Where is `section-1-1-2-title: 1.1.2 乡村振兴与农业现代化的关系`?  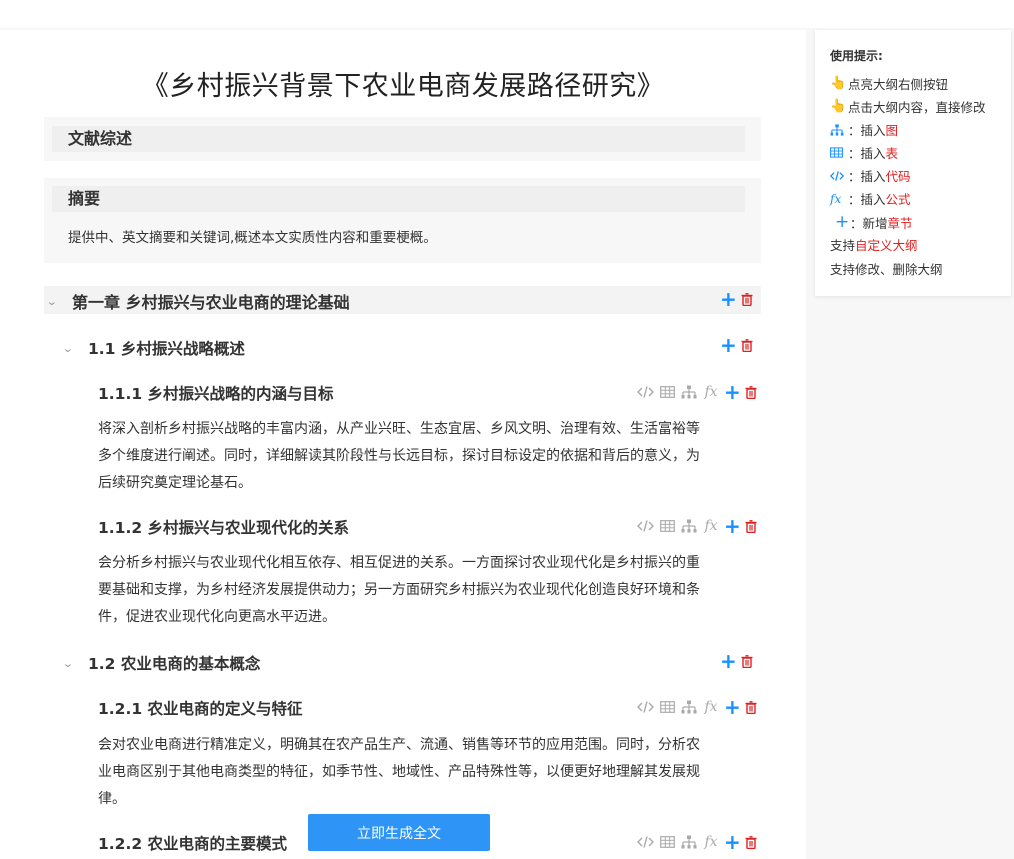 section-1-1-2-title: 1.1.2 乡村振兴与农业现代化的关系 is located at coordinates (223, 527).